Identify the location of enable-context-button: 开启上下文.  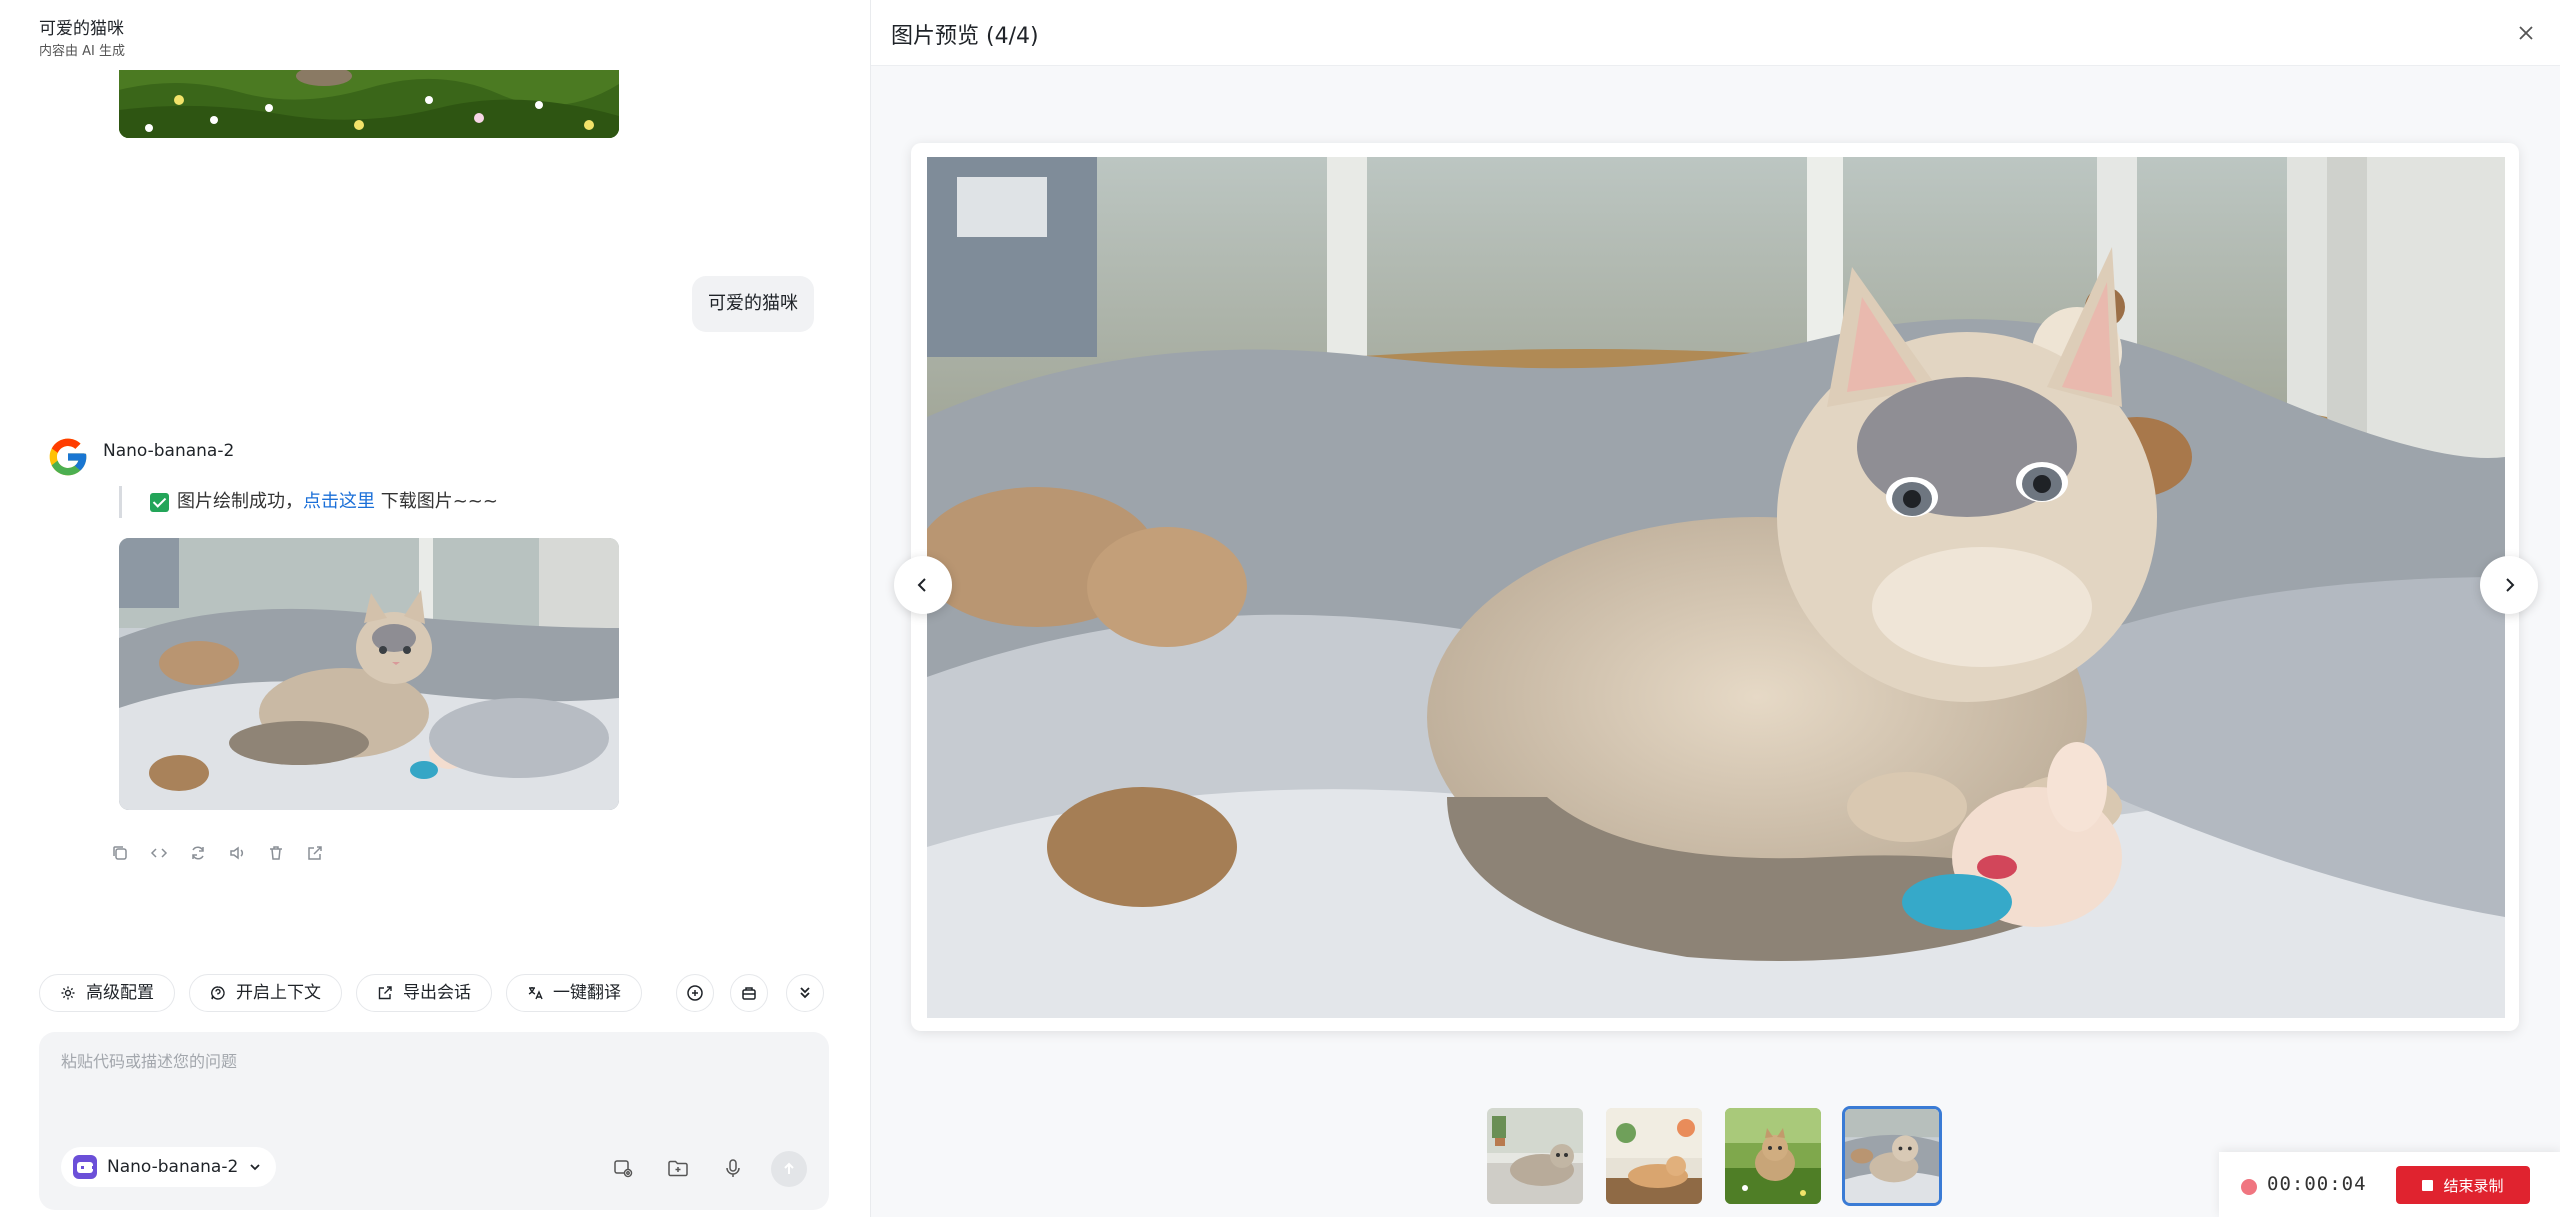
(265, 993).